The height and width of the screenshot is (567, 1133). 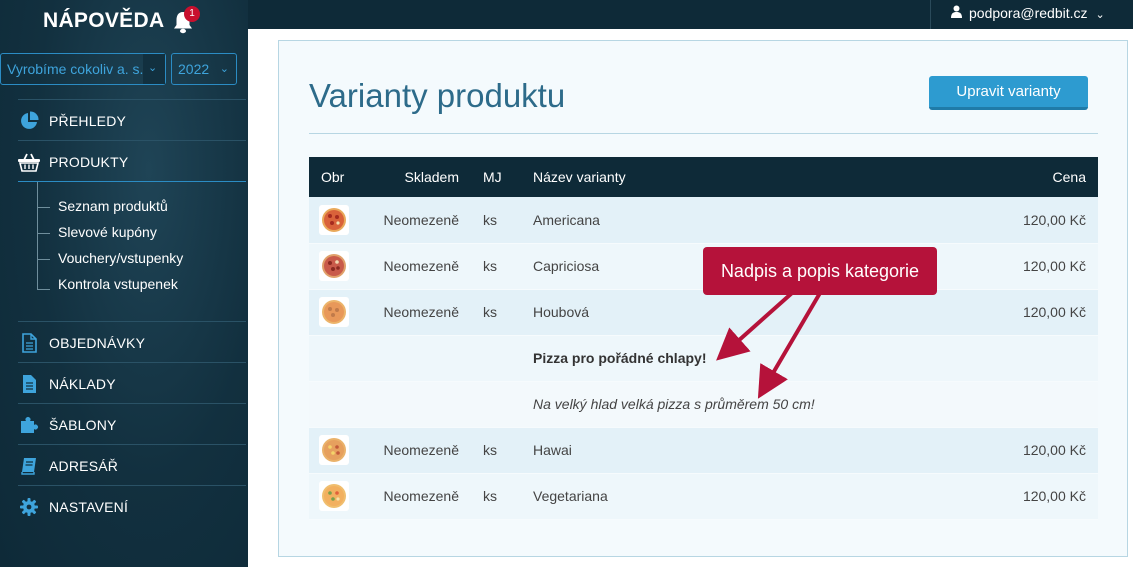 I want to click on callout-label: Nadpis a popis kategorie, so click(x=820, y=271).